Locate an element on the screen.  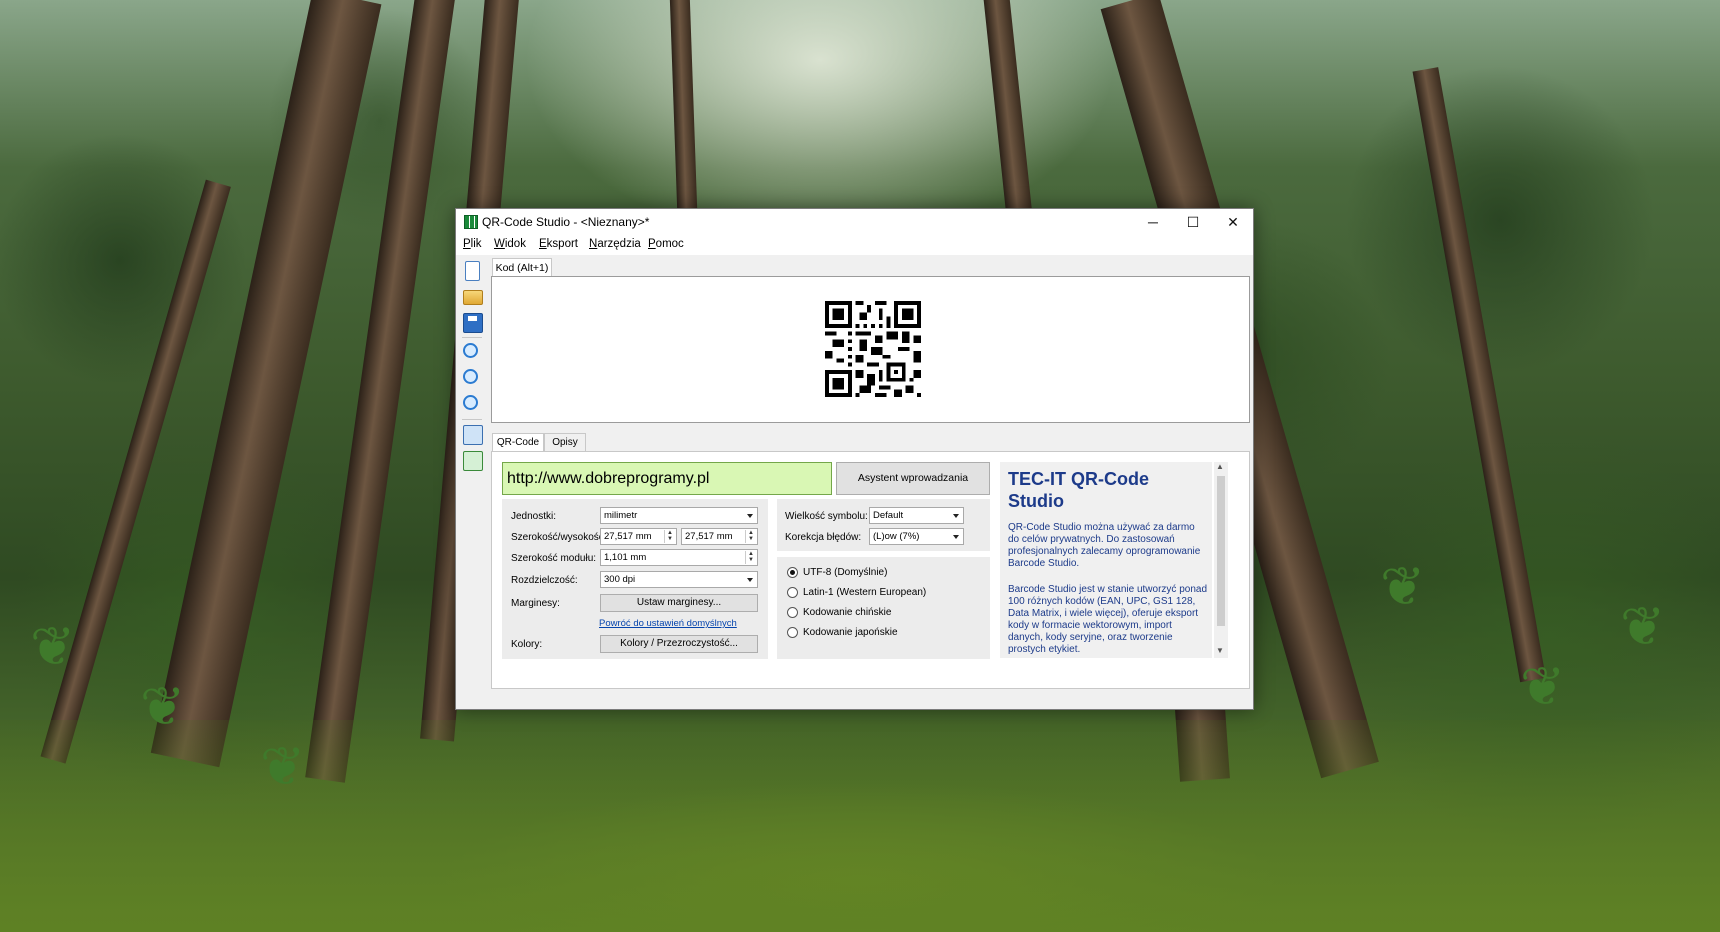
ecc-value: (L)ow (7%) is located at coordinates (896, 536).